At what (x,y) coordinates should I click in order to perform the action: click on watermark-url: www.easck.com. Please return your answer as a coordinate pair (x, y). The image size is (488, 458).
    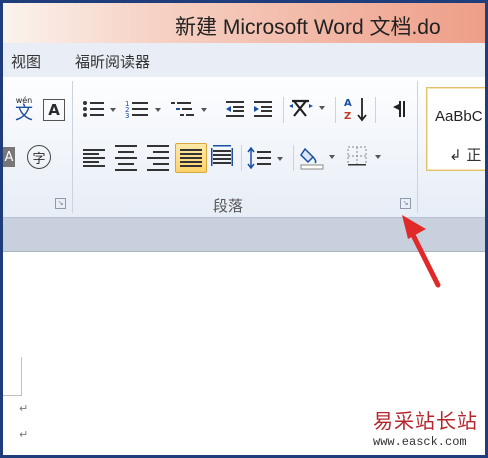
    Looking at the image, I should click on (420, 442).